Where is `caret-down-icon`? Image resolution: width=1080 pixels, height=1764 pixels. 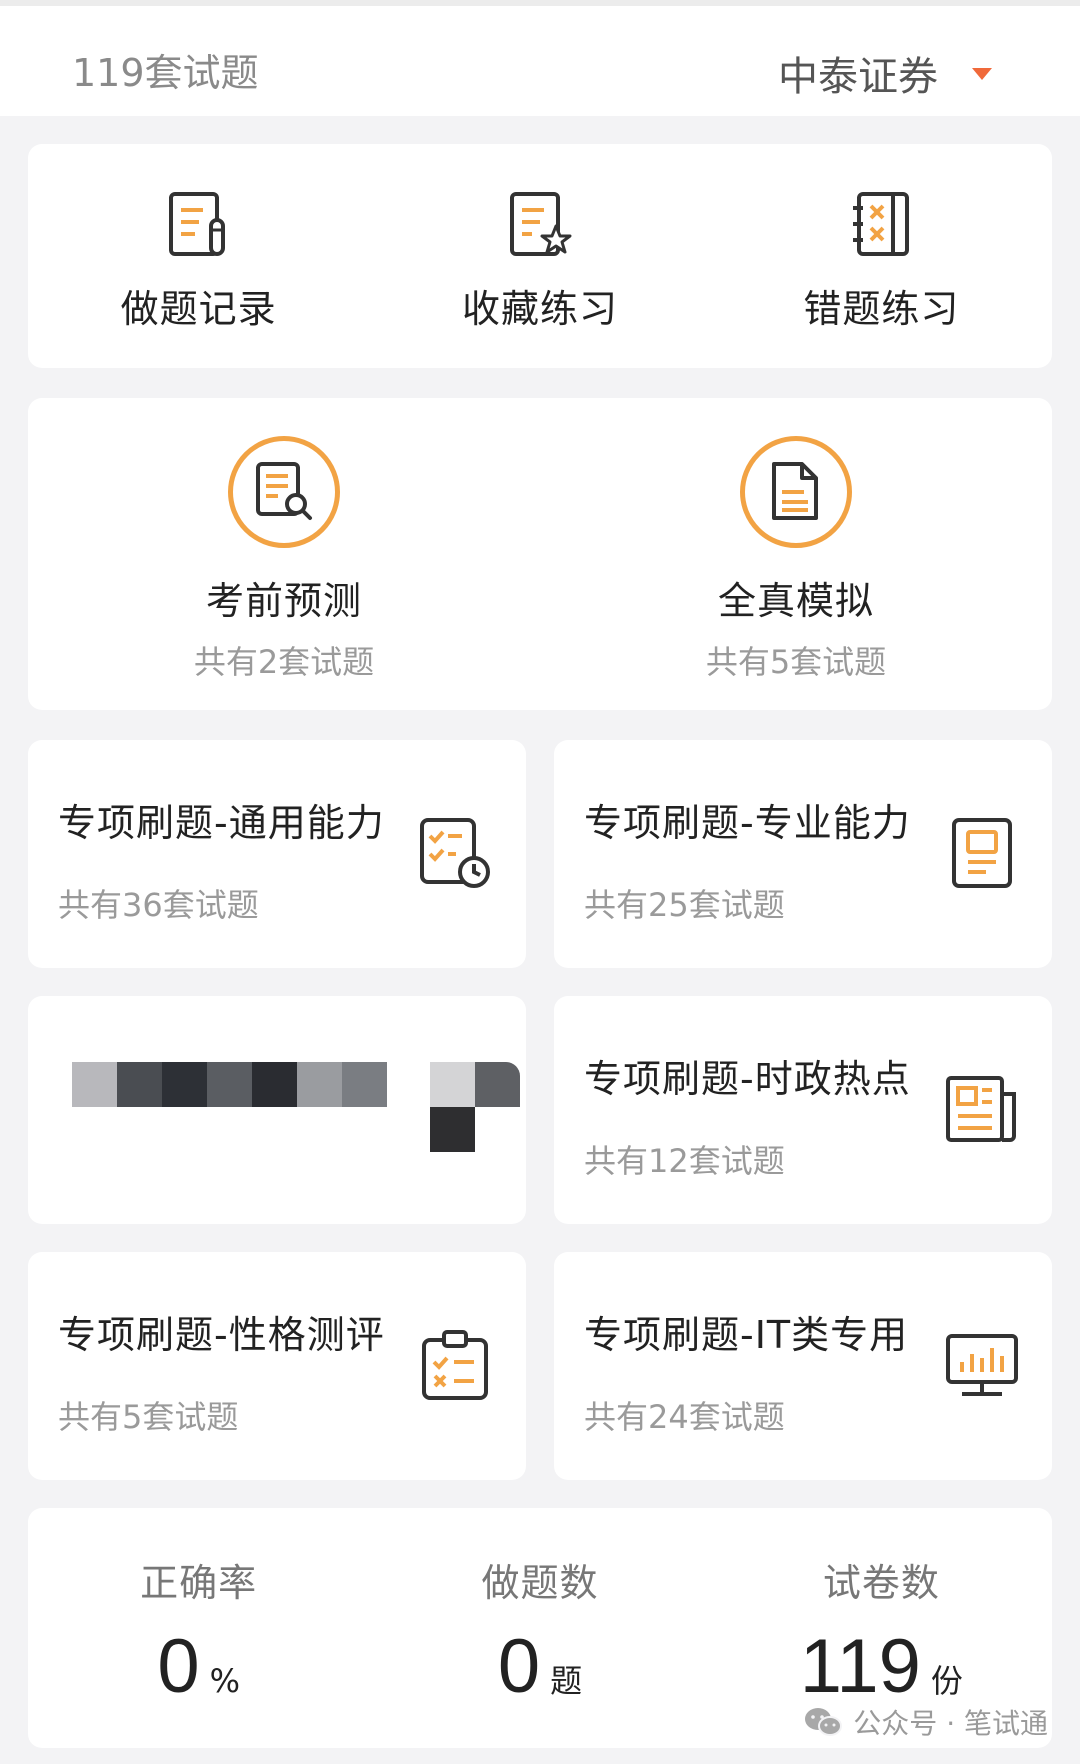
caret-down-icon is located at coordinates (982, 74).